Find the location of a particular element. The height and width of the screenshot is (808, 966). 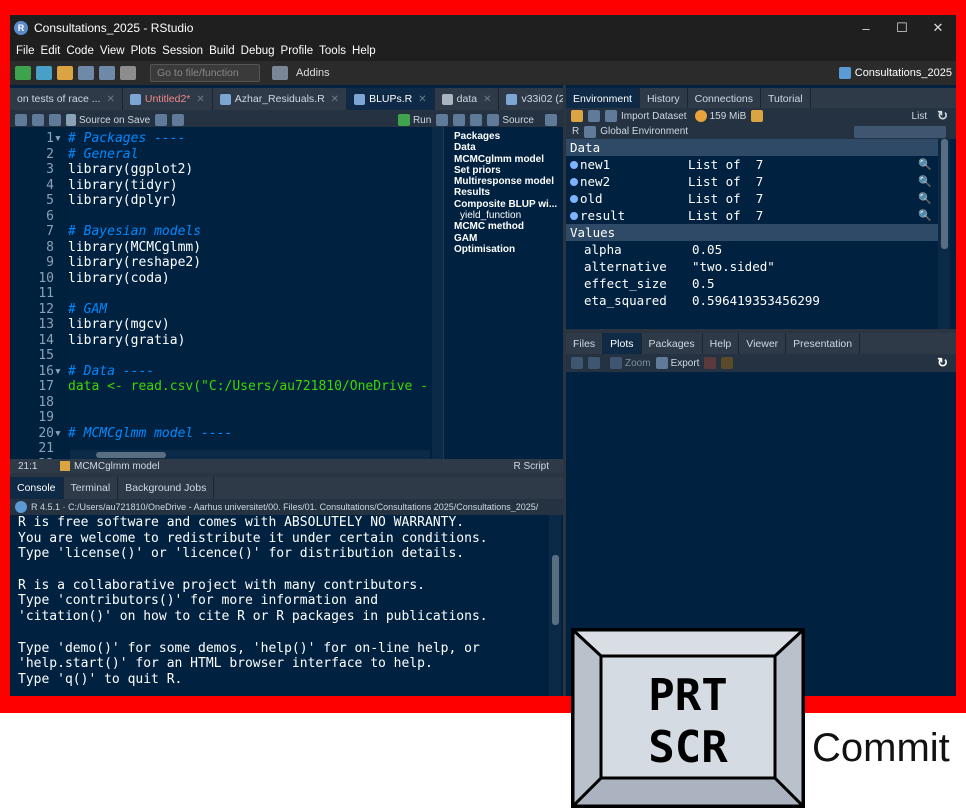

outline-item: Results is located at coordinates (508, 192).